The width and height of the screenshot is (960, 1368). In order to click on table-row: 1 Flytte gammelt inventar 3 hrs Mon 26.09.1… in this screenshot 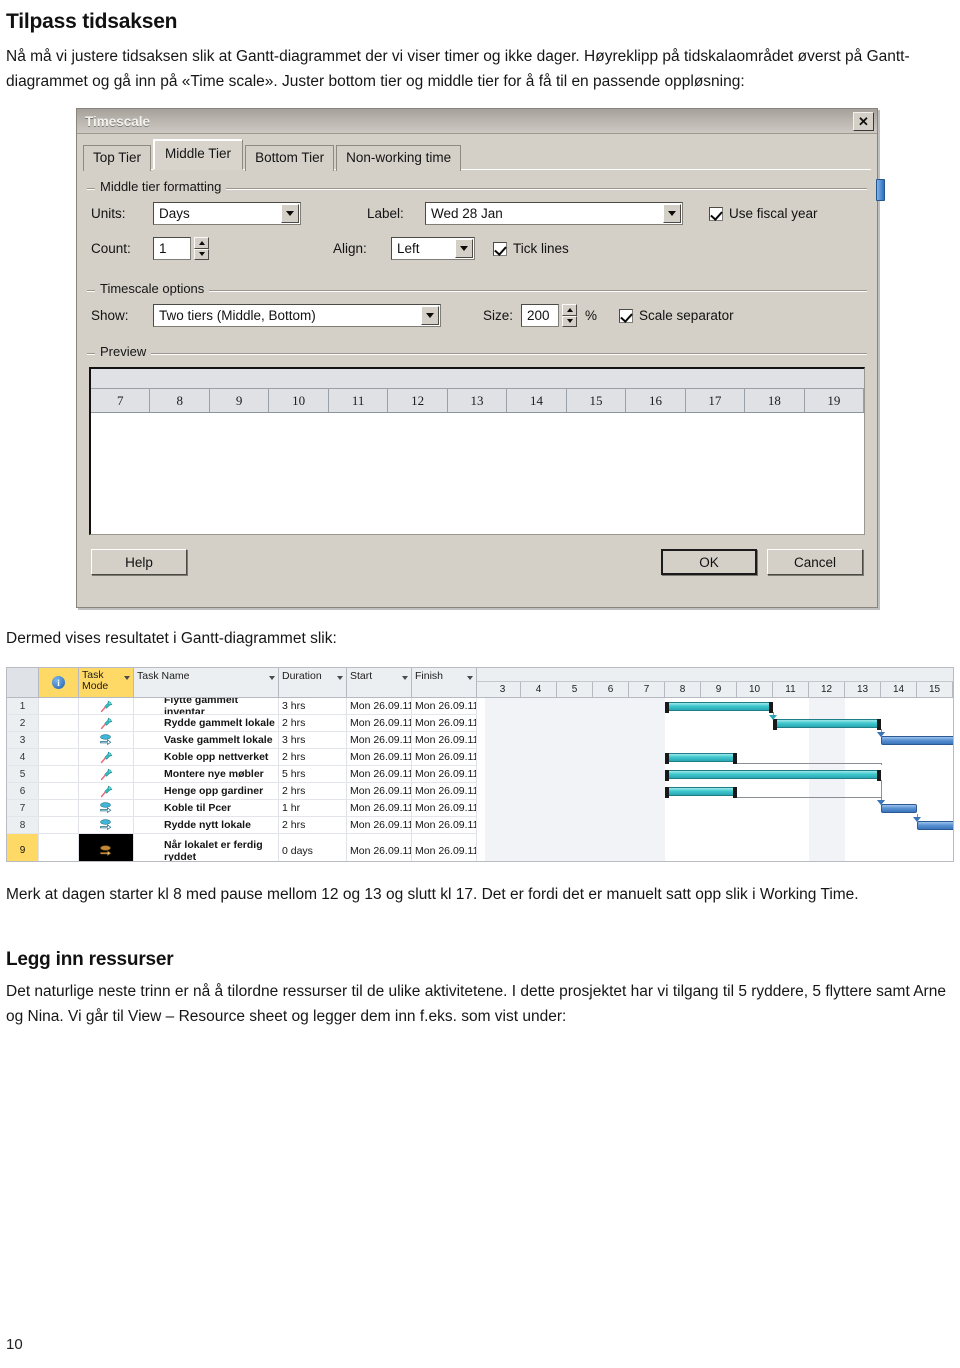, I will do `click(242, 706)`.